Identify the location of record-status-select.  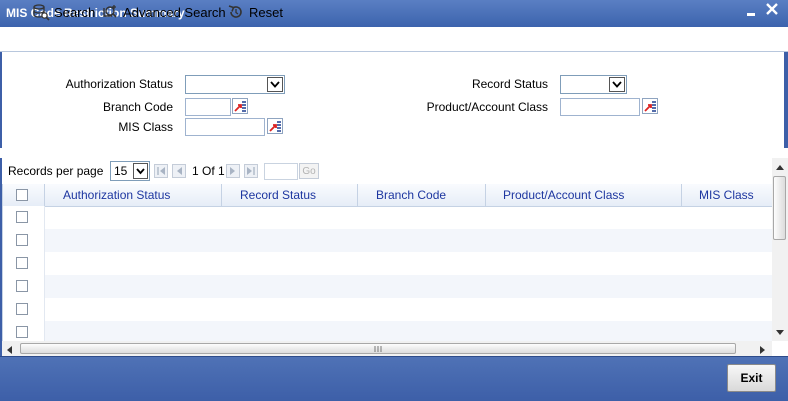
(593, 84).